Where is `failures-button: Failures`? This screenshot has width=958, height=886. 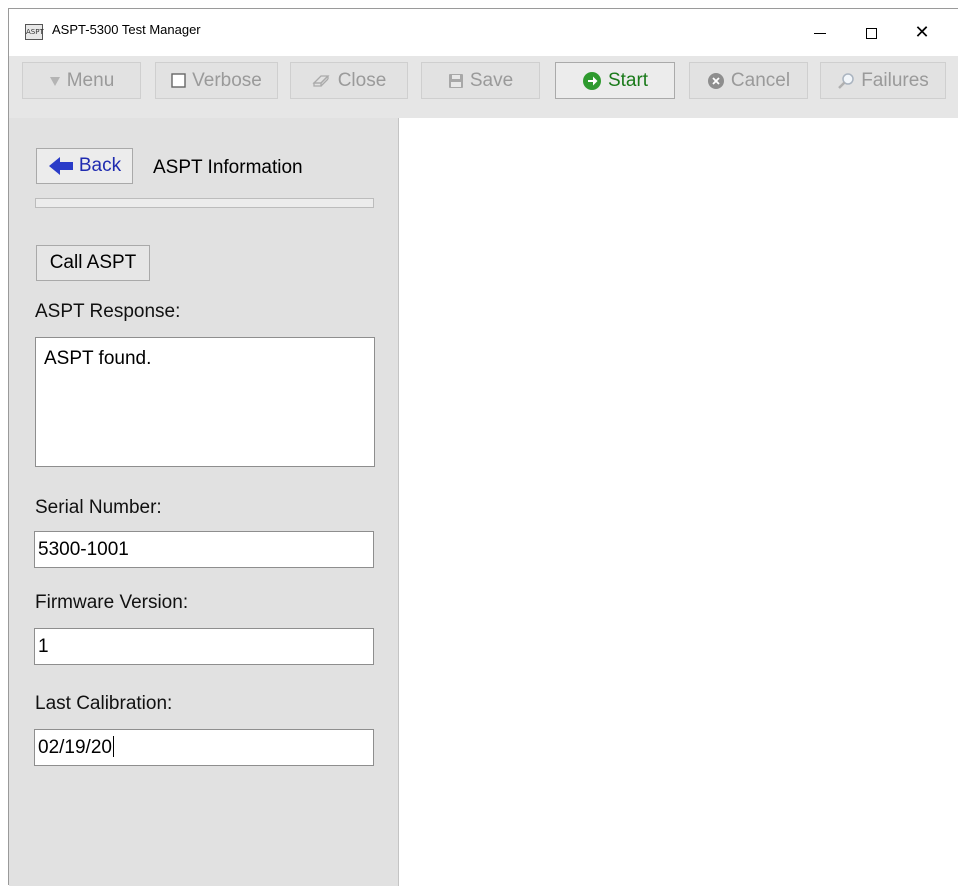 failures-button: Failures is located at coordinates (883, 80).